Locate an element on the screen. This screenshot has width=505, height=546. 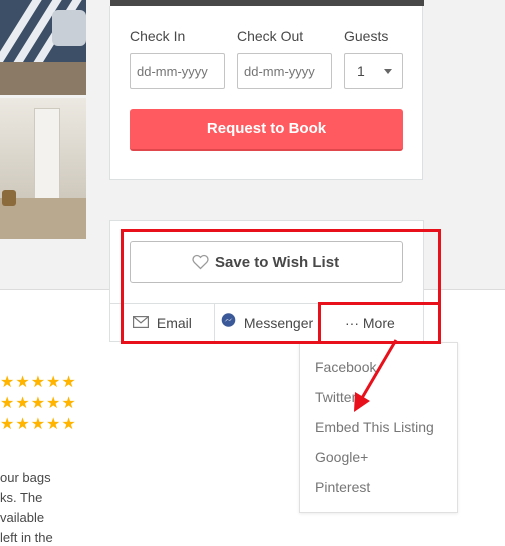
description-text: our bags is located at coordinates (25, 477).